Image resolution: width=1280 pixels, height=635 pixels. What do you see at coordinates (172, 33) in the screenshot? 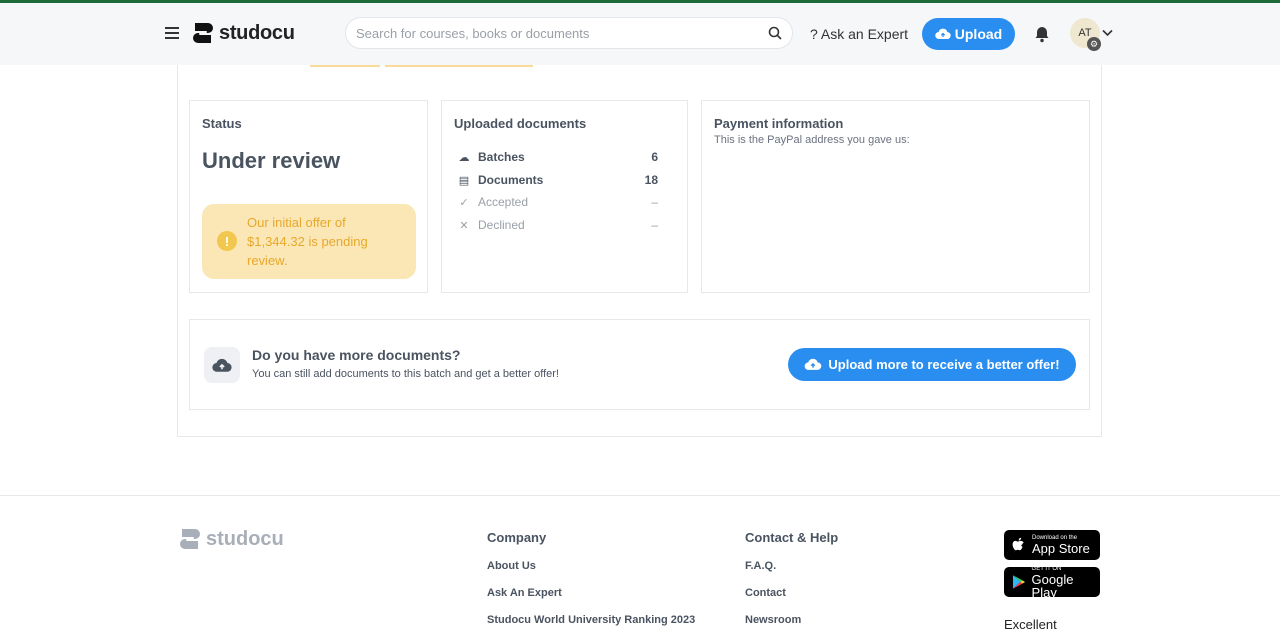
I see `menu-icon` at bounding box center [172, 33].